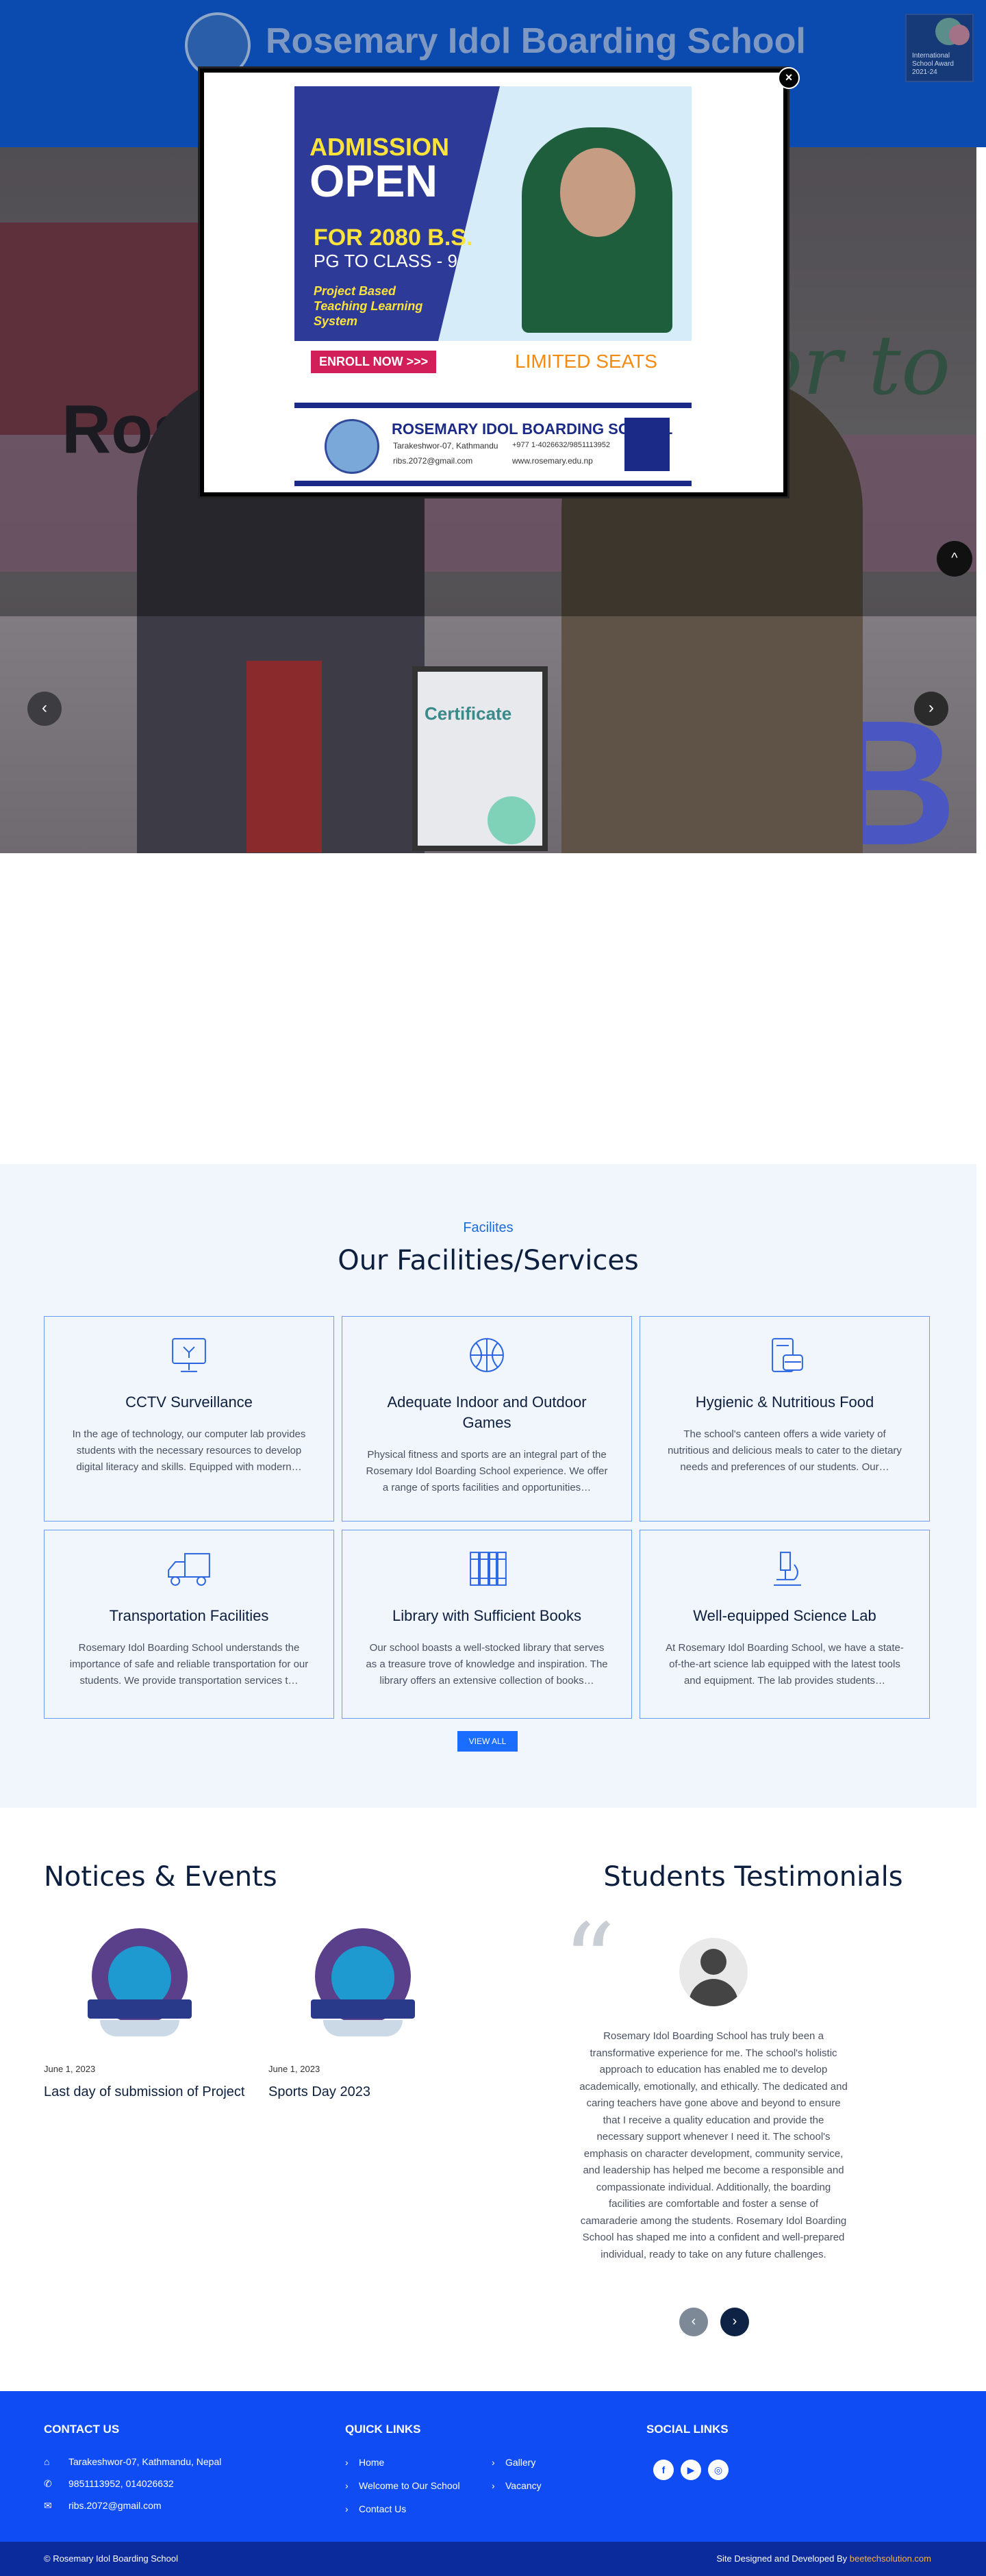 The height and width of the screenshot is (2576, 986). I want to click on truck-icon, so click(189, 1569).